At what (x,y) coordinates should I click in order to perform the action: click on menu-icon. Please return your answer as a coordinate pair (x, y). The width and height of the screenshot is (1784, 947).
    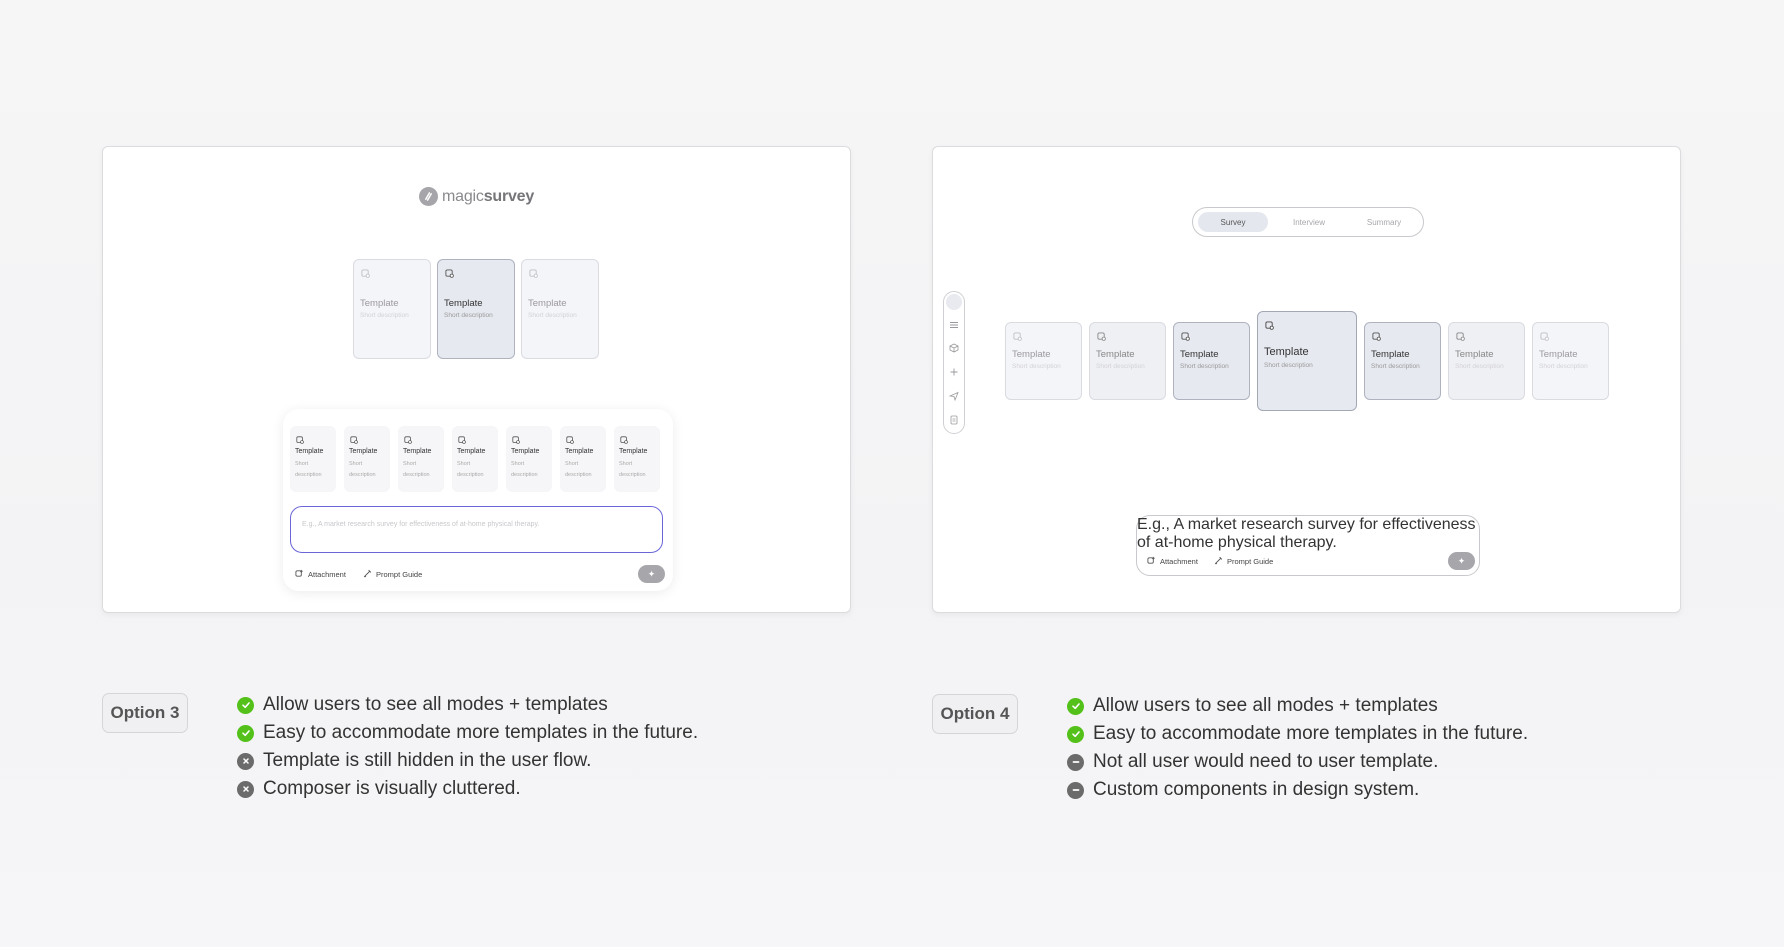
    Looking at the image, I should click on (954, 322).